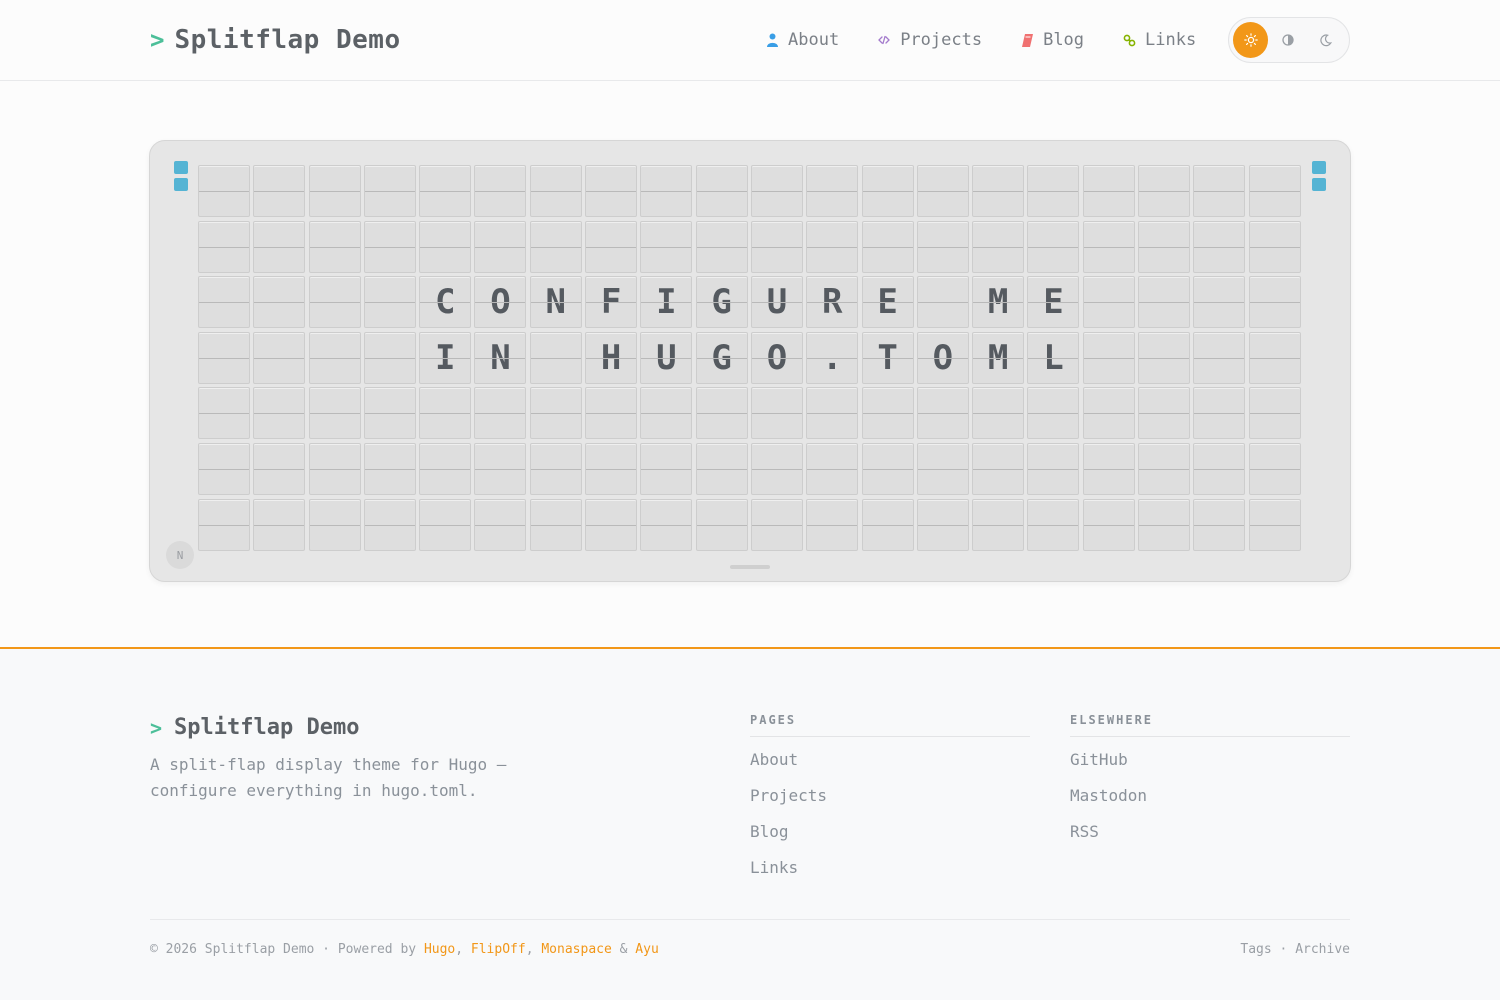 The image size is (1500, 1000). I want to click on flap-tile: M, so click(998, 357).